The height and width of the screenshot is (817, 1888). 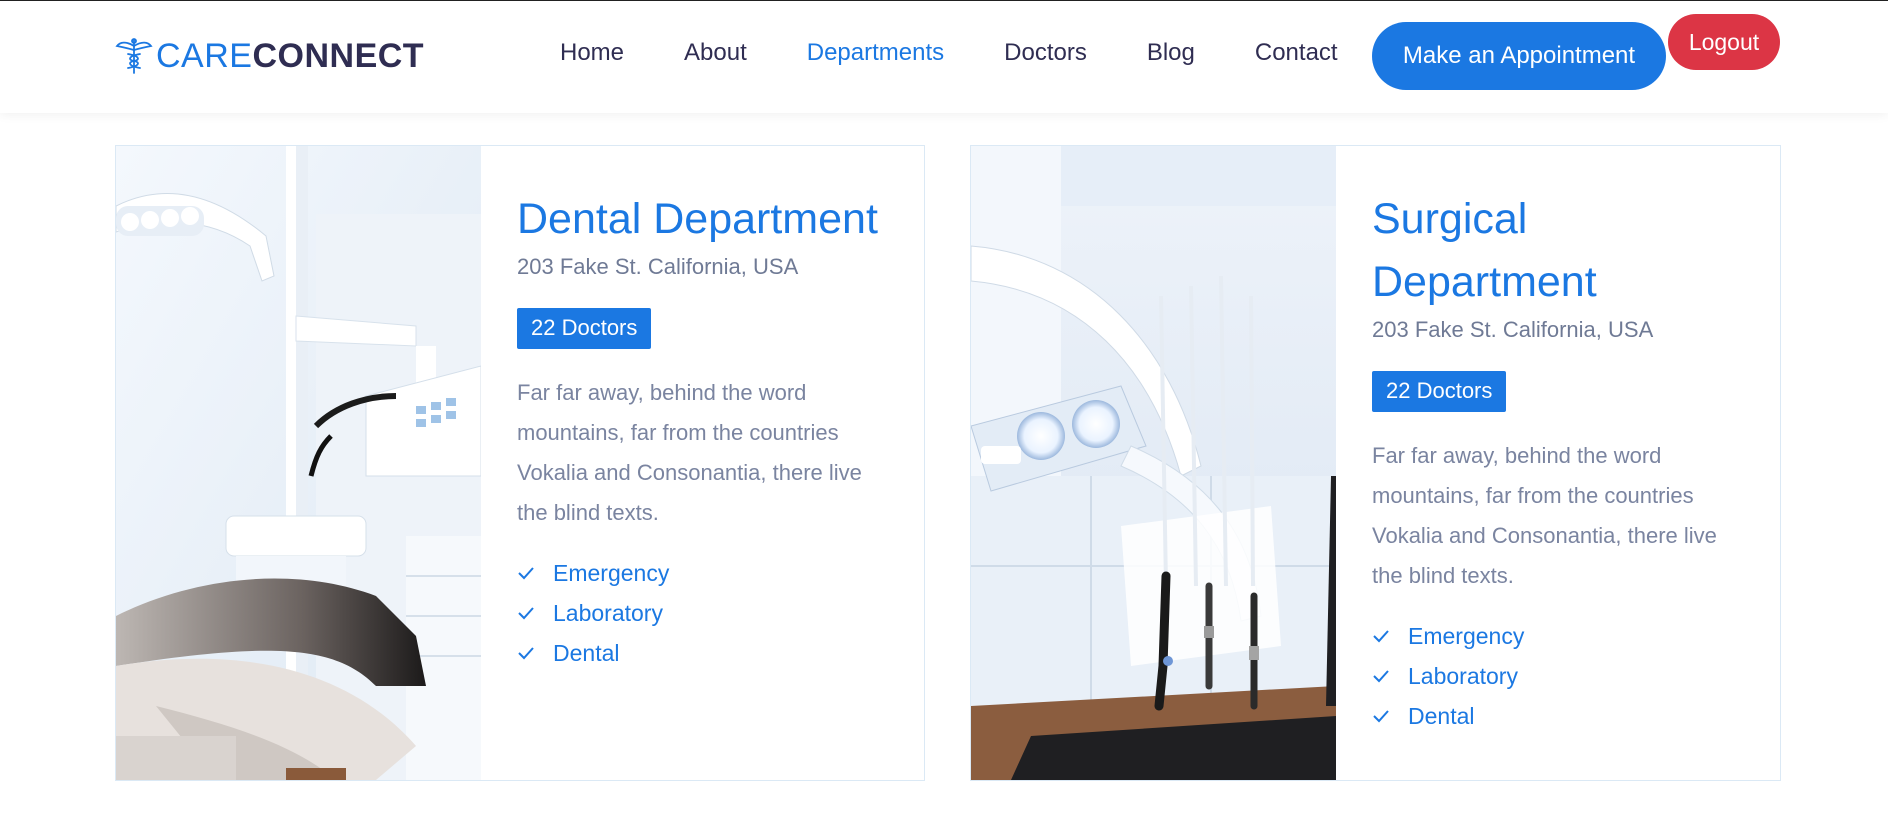 I want to click on logout-button: Logout, so click(x=1724, y=42).